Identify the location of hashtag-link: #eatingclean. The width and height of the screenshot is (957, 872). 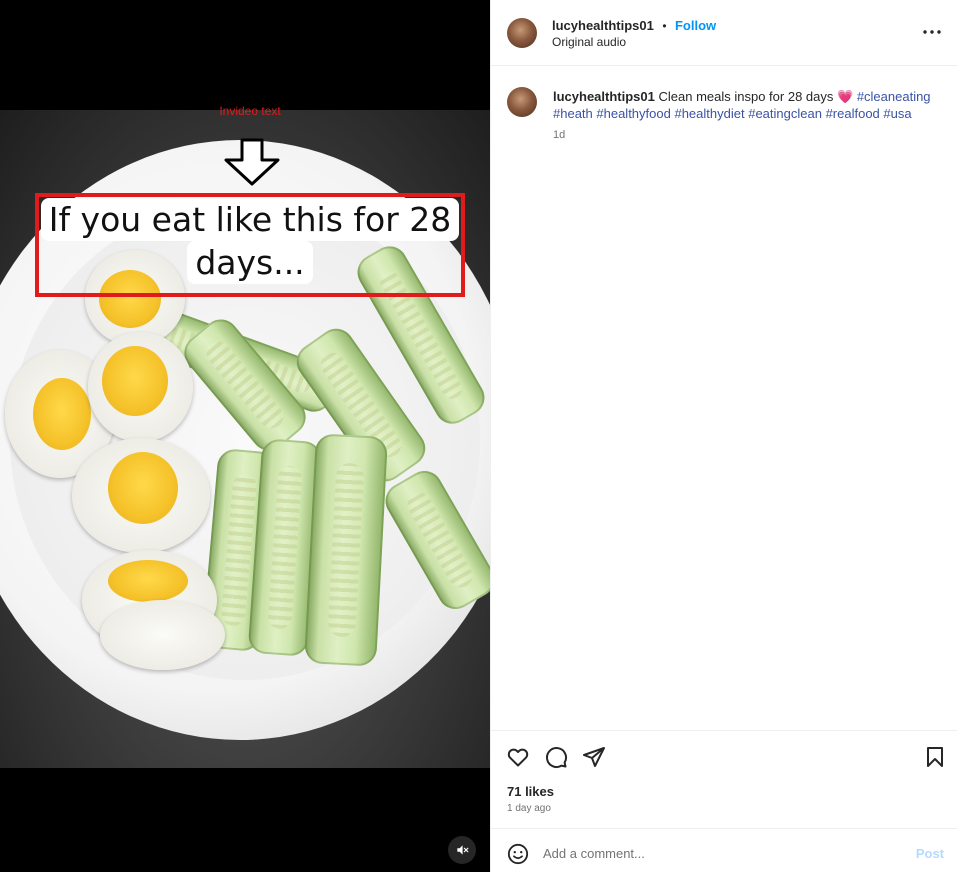
(785, 113).